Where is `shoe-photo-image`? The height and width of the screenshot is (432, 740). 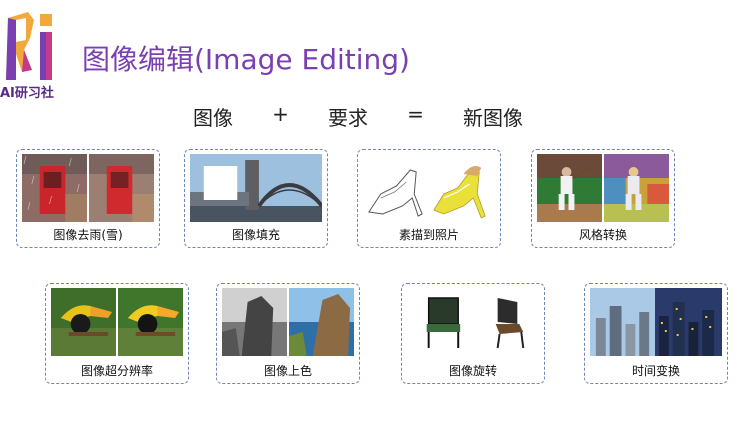 shoe-photo-image is located at coordinates (462, 188).